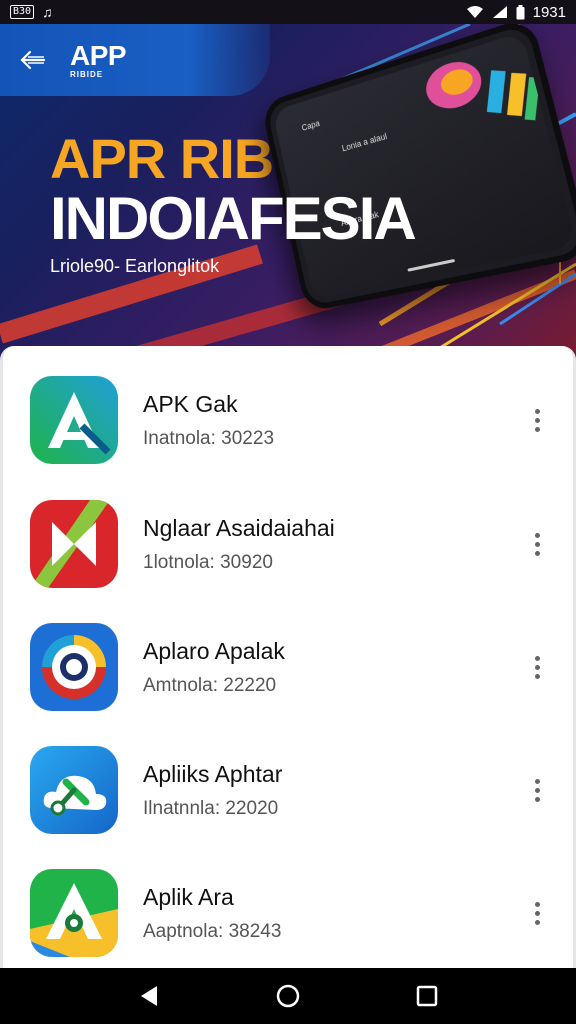 This screenshot has width=576, height=1024. What do you see at coordinates (311, 125) in the screenshot?
I see `phone-text-1: Capa` at bounding box center [311, 125].